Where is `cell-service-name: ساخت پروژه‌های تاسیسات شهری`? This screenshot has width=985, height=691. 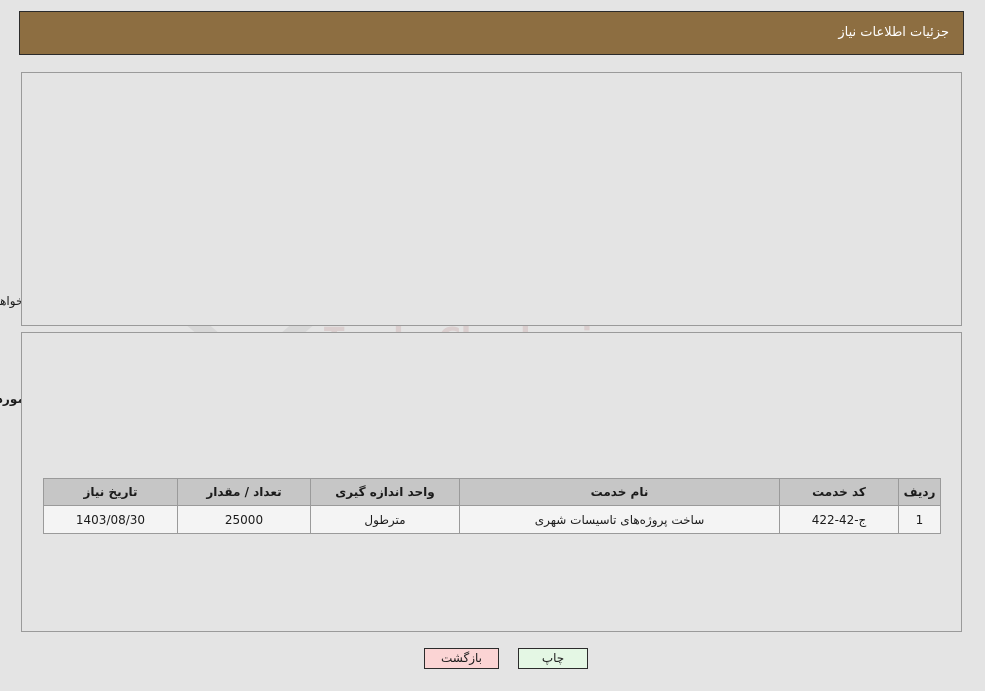 cell-service-name: ساخت پروژه‌های تاسیسات شهری is located at coordinates (620, 519).